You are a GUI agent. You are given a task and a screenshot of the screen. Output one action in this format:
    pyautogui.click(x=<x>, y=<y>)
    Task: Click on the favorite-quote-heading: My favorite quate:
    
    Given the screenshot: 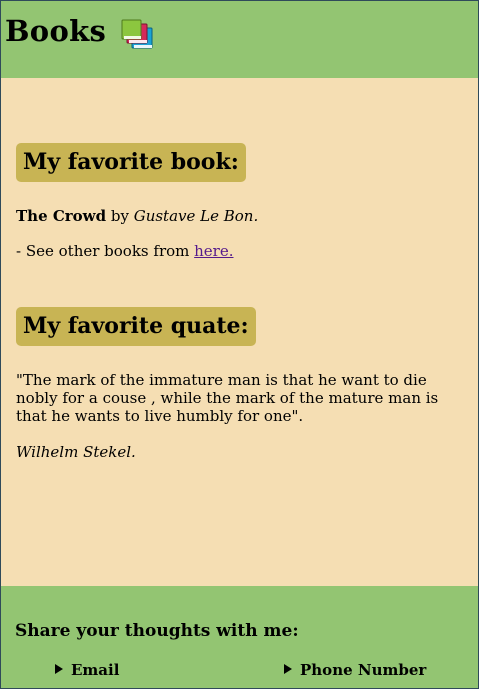 What is the action you would take?
    pyautogui.click(x=136, y=326)
    